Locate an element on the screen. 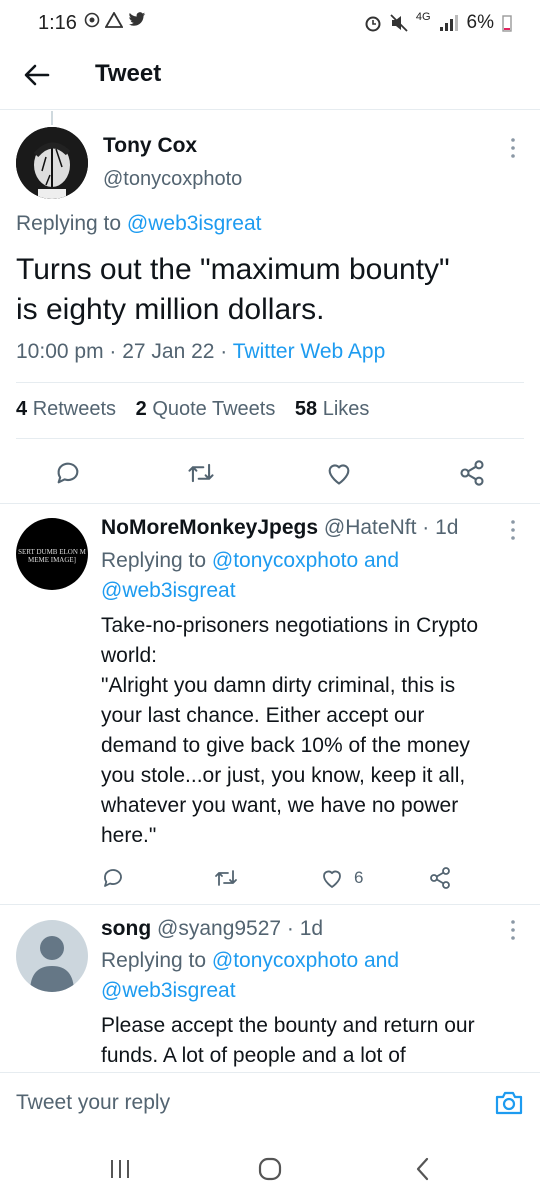  like-count: 6 is located at coordinates (359, 877).